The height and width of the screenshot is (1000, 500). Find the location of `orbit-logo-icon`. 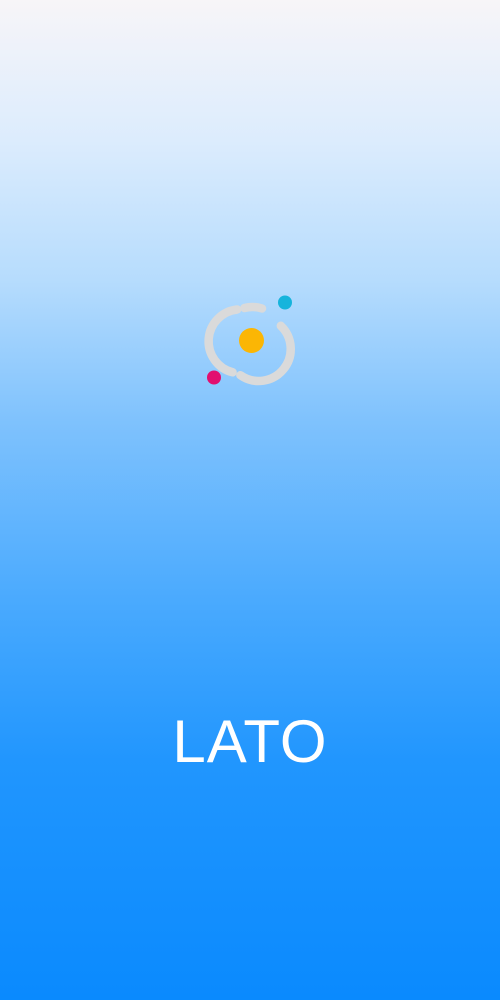

orbit-logo-icon is located at coordinates (249, 340).